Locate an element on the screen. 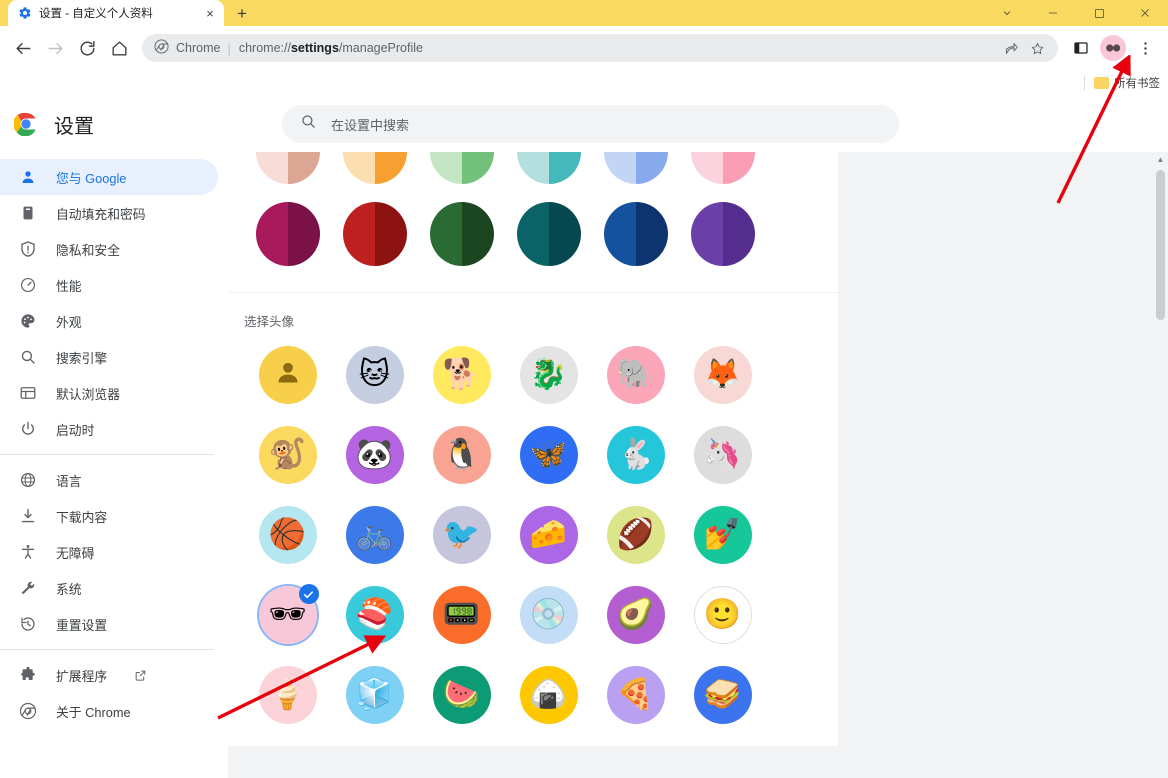  star-icon is located at coordinates (1037, 48).